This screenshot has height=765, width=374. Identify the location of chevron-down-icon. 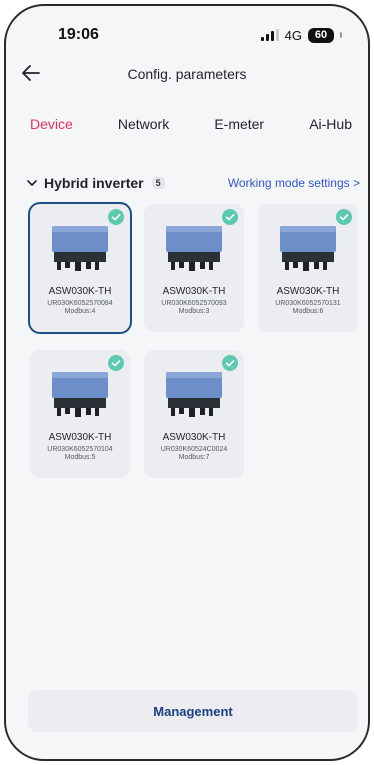
(32, 183).